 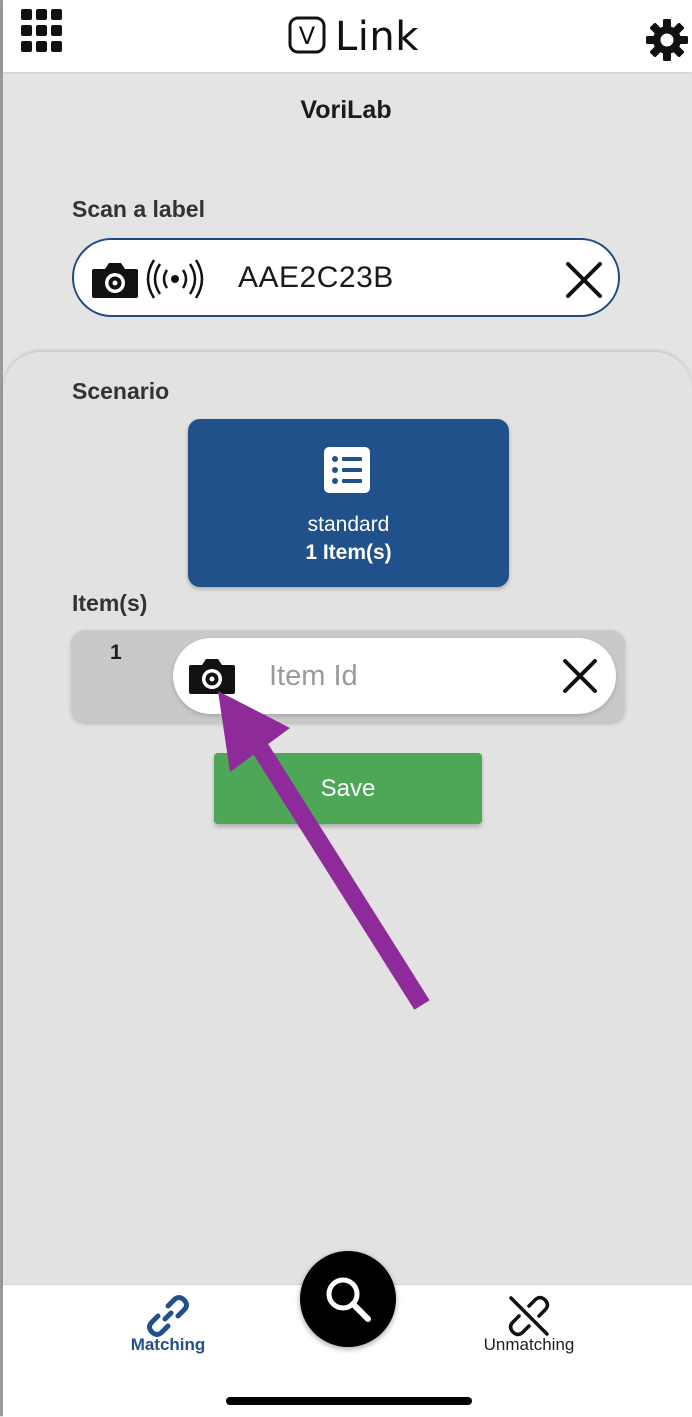 I want to click on scenario-card-standard: standard 1 Item(s), so click(x=348, y=503).